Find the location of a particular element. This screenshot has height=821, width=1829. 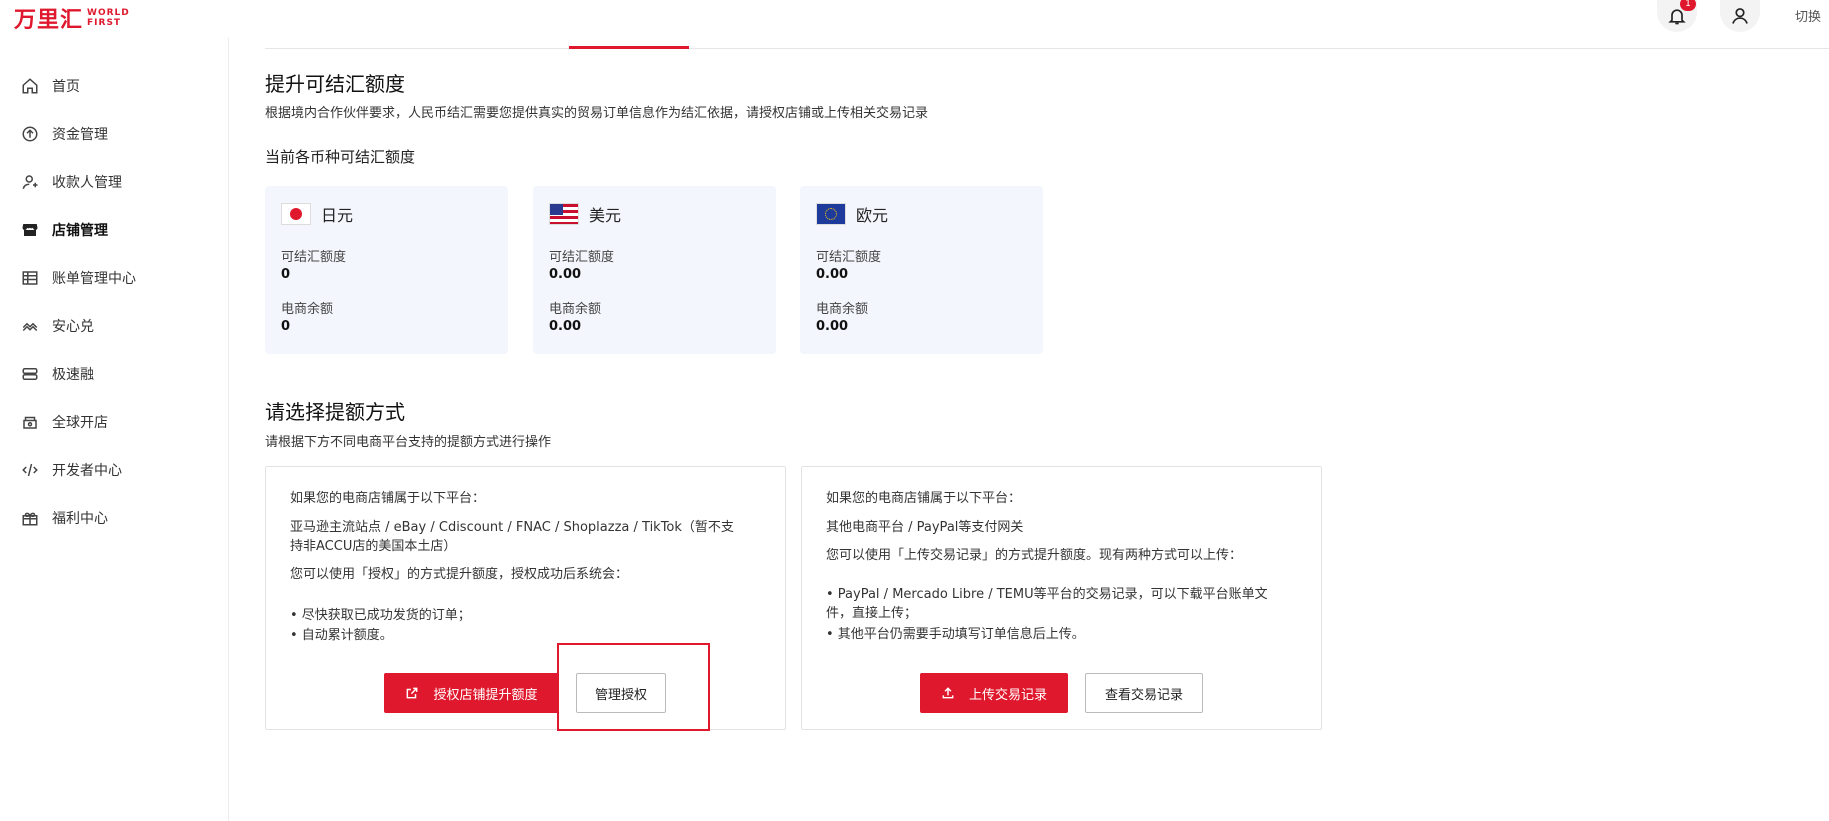

payee-icon is located at coordinates (30, 182).